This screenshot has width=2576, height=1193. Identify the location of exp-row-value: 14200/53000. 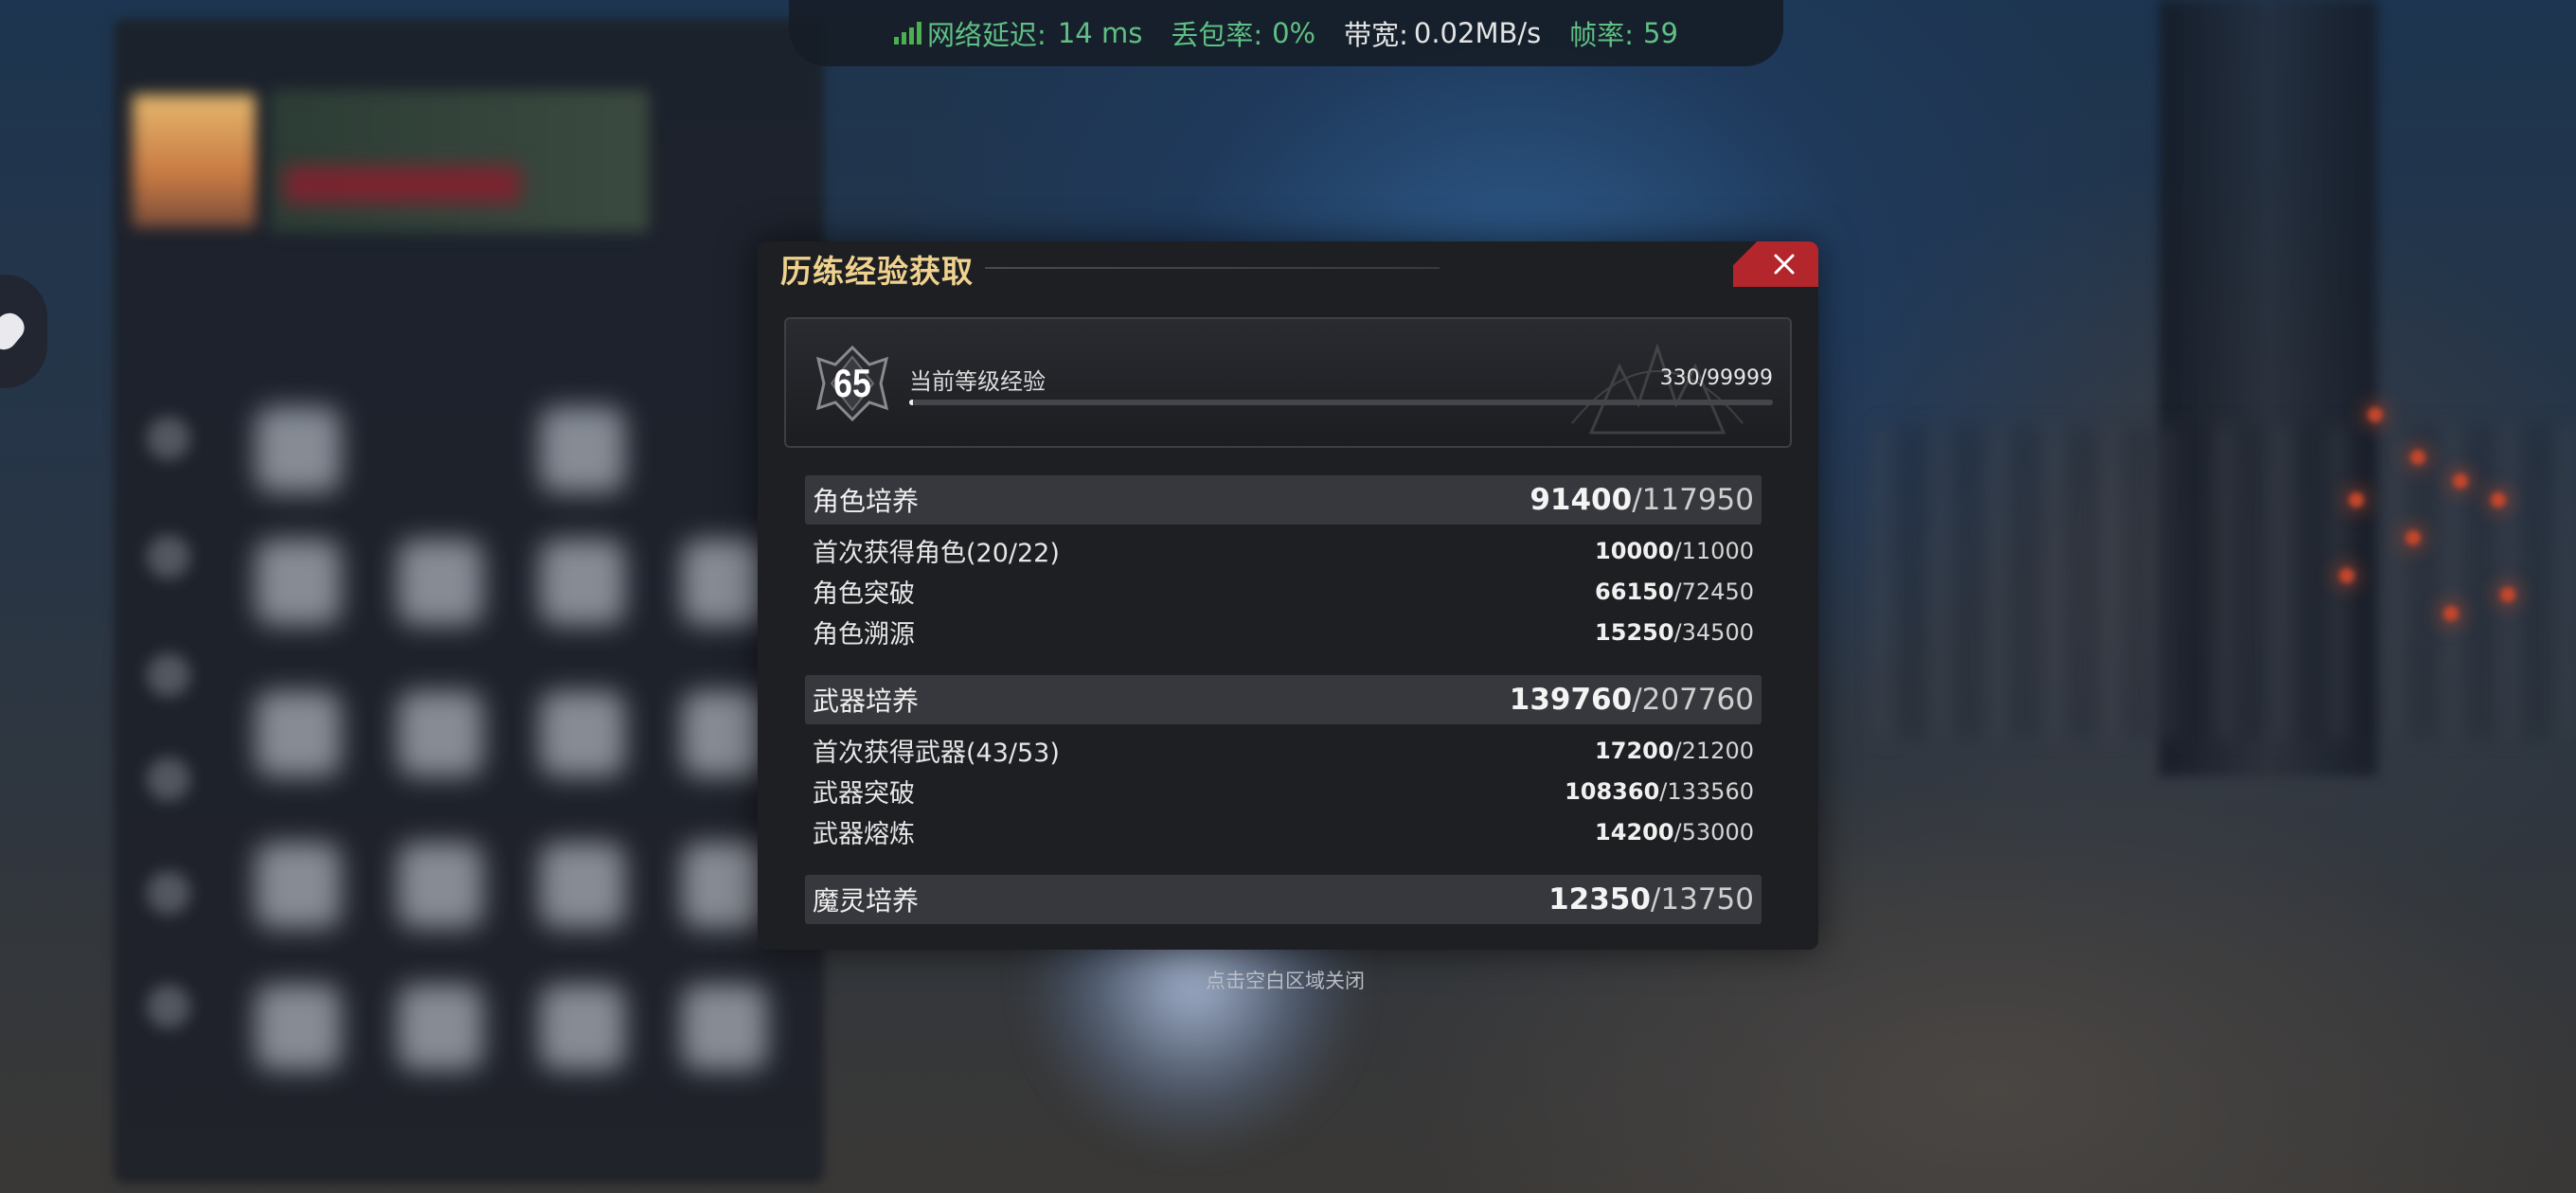
(1674, 832).